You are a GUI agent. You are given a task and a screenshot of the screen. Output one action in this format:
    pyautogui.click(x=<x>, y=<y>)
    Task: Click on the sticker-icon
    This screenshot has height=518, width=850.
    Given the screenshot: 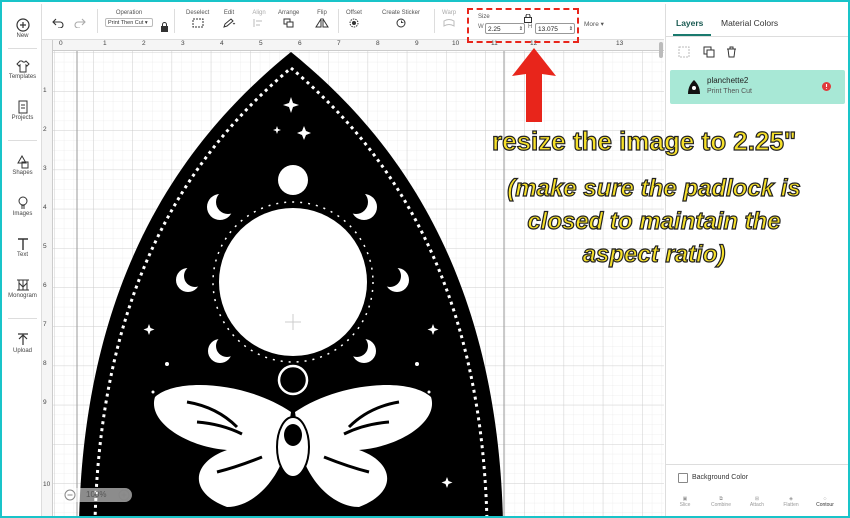 What is the action you would take?
    pyautogui.click(x=401, y=23)
    